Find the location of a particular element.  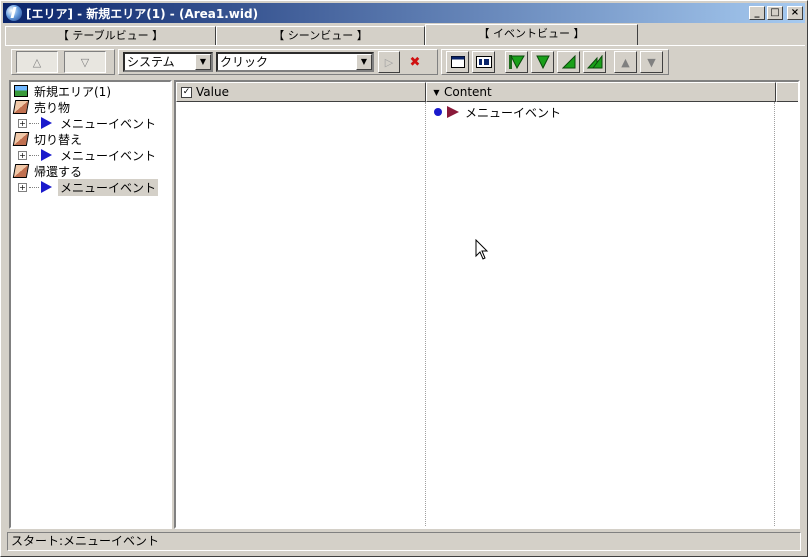

tab-label: 【 シーンビュー 】 is located at coordinates (320, 35).